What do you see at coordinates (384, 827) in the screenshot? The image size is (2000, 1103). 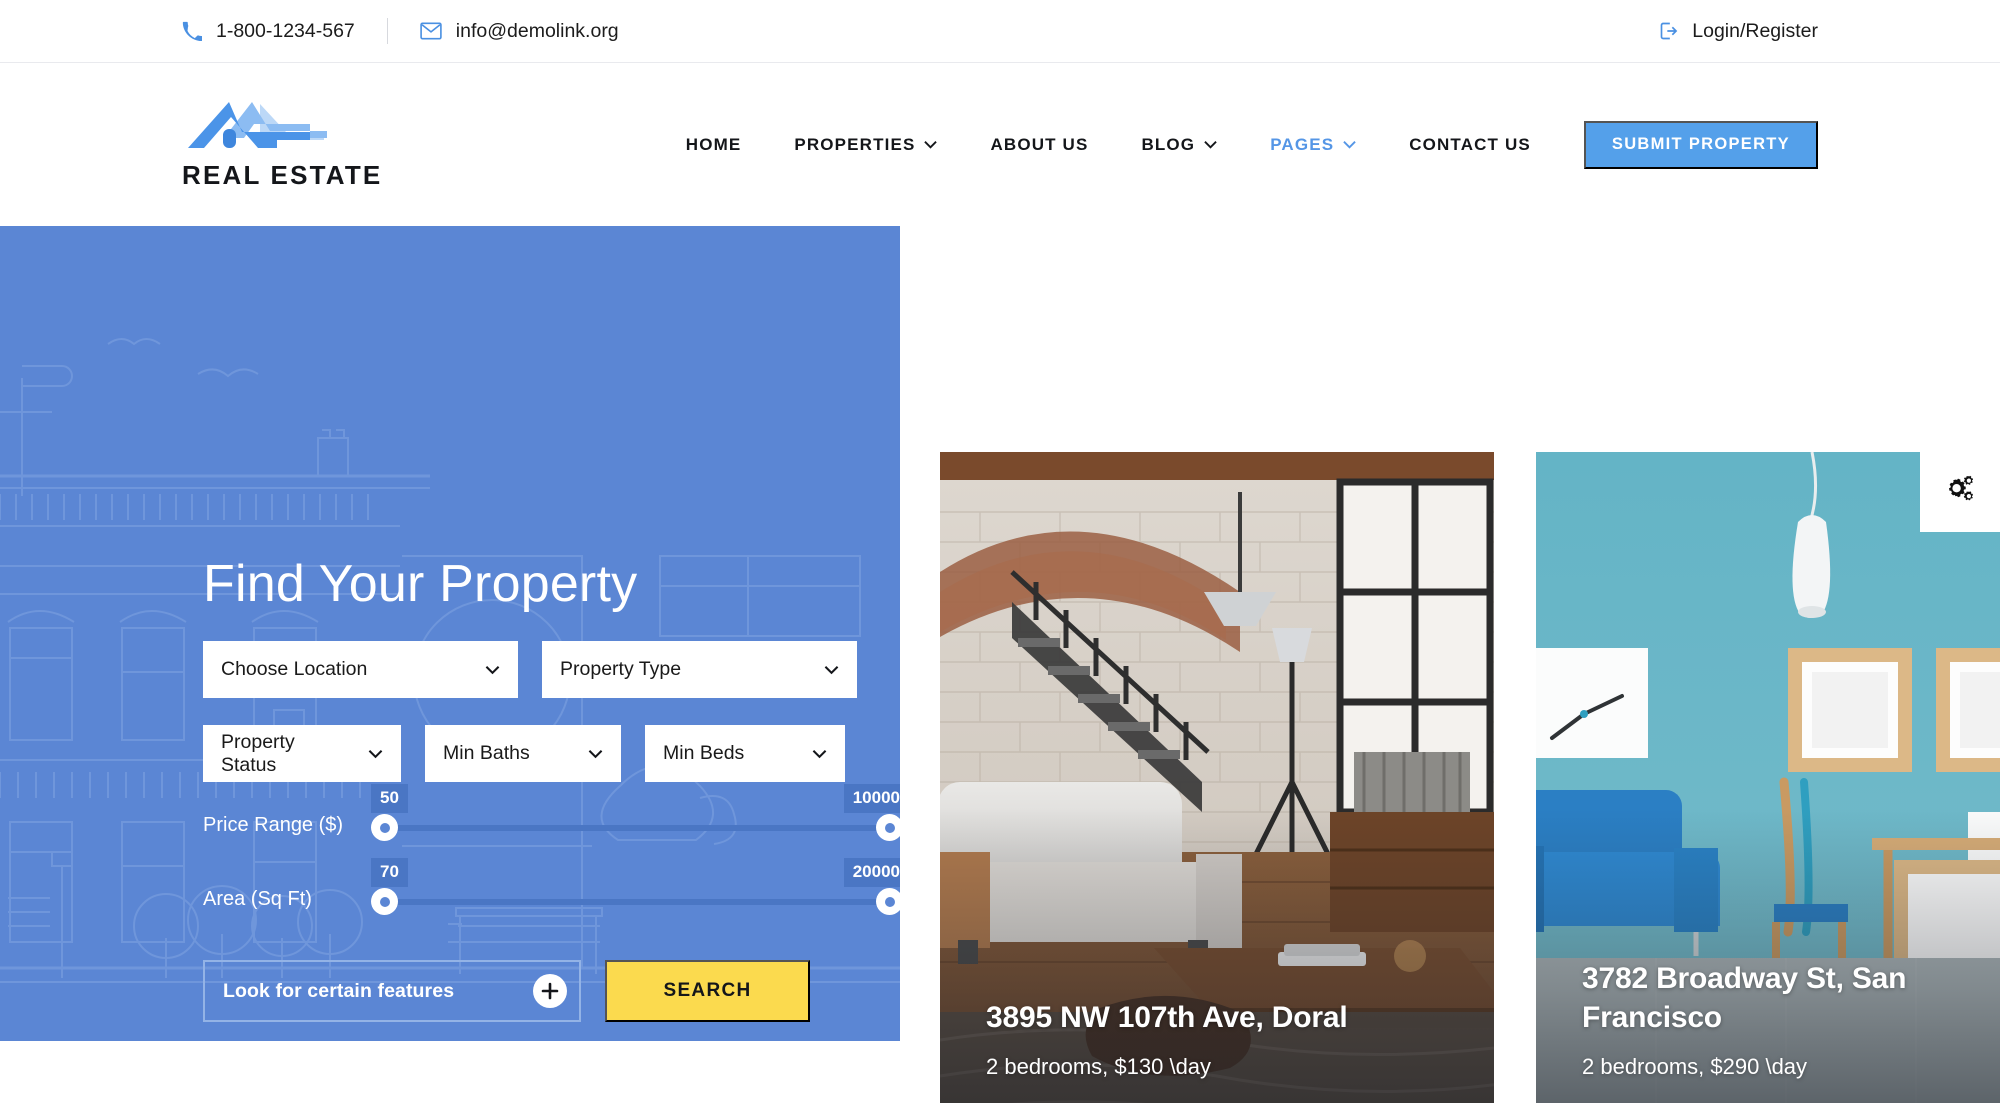 I see `price-min-handle` at bounding box center [384, 827].